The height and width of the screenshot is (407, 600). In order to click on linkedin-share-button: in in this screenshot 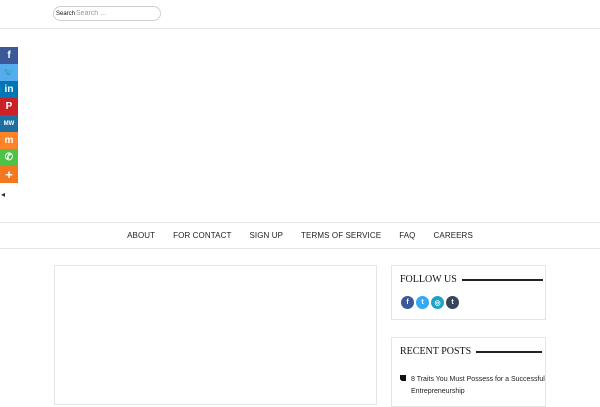, I will do `click(9, 89)`.